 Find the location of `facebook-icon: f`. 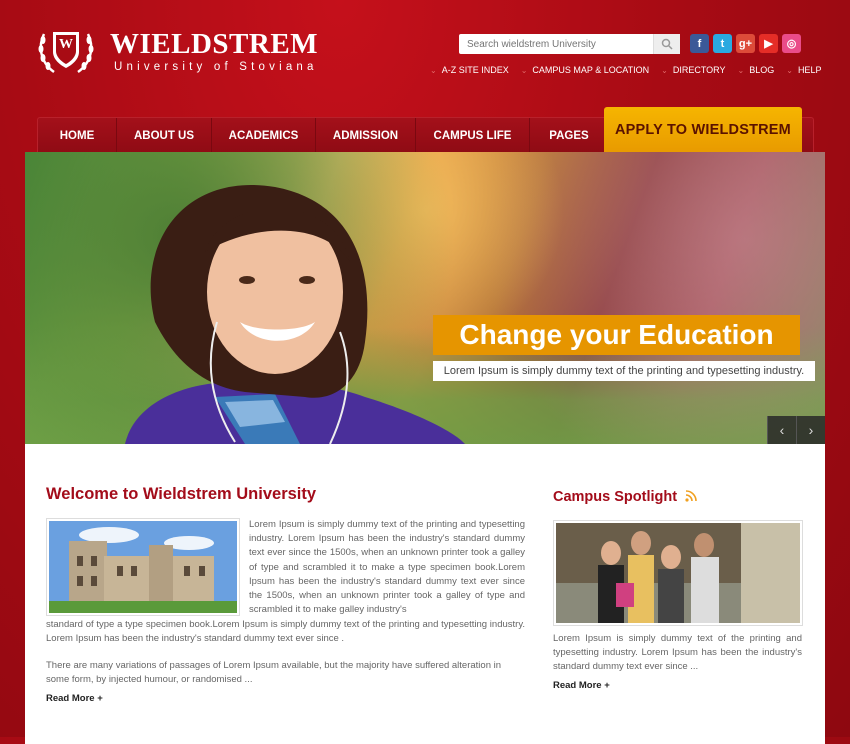

facebook-icon: f is located at coordinates (699, 43).